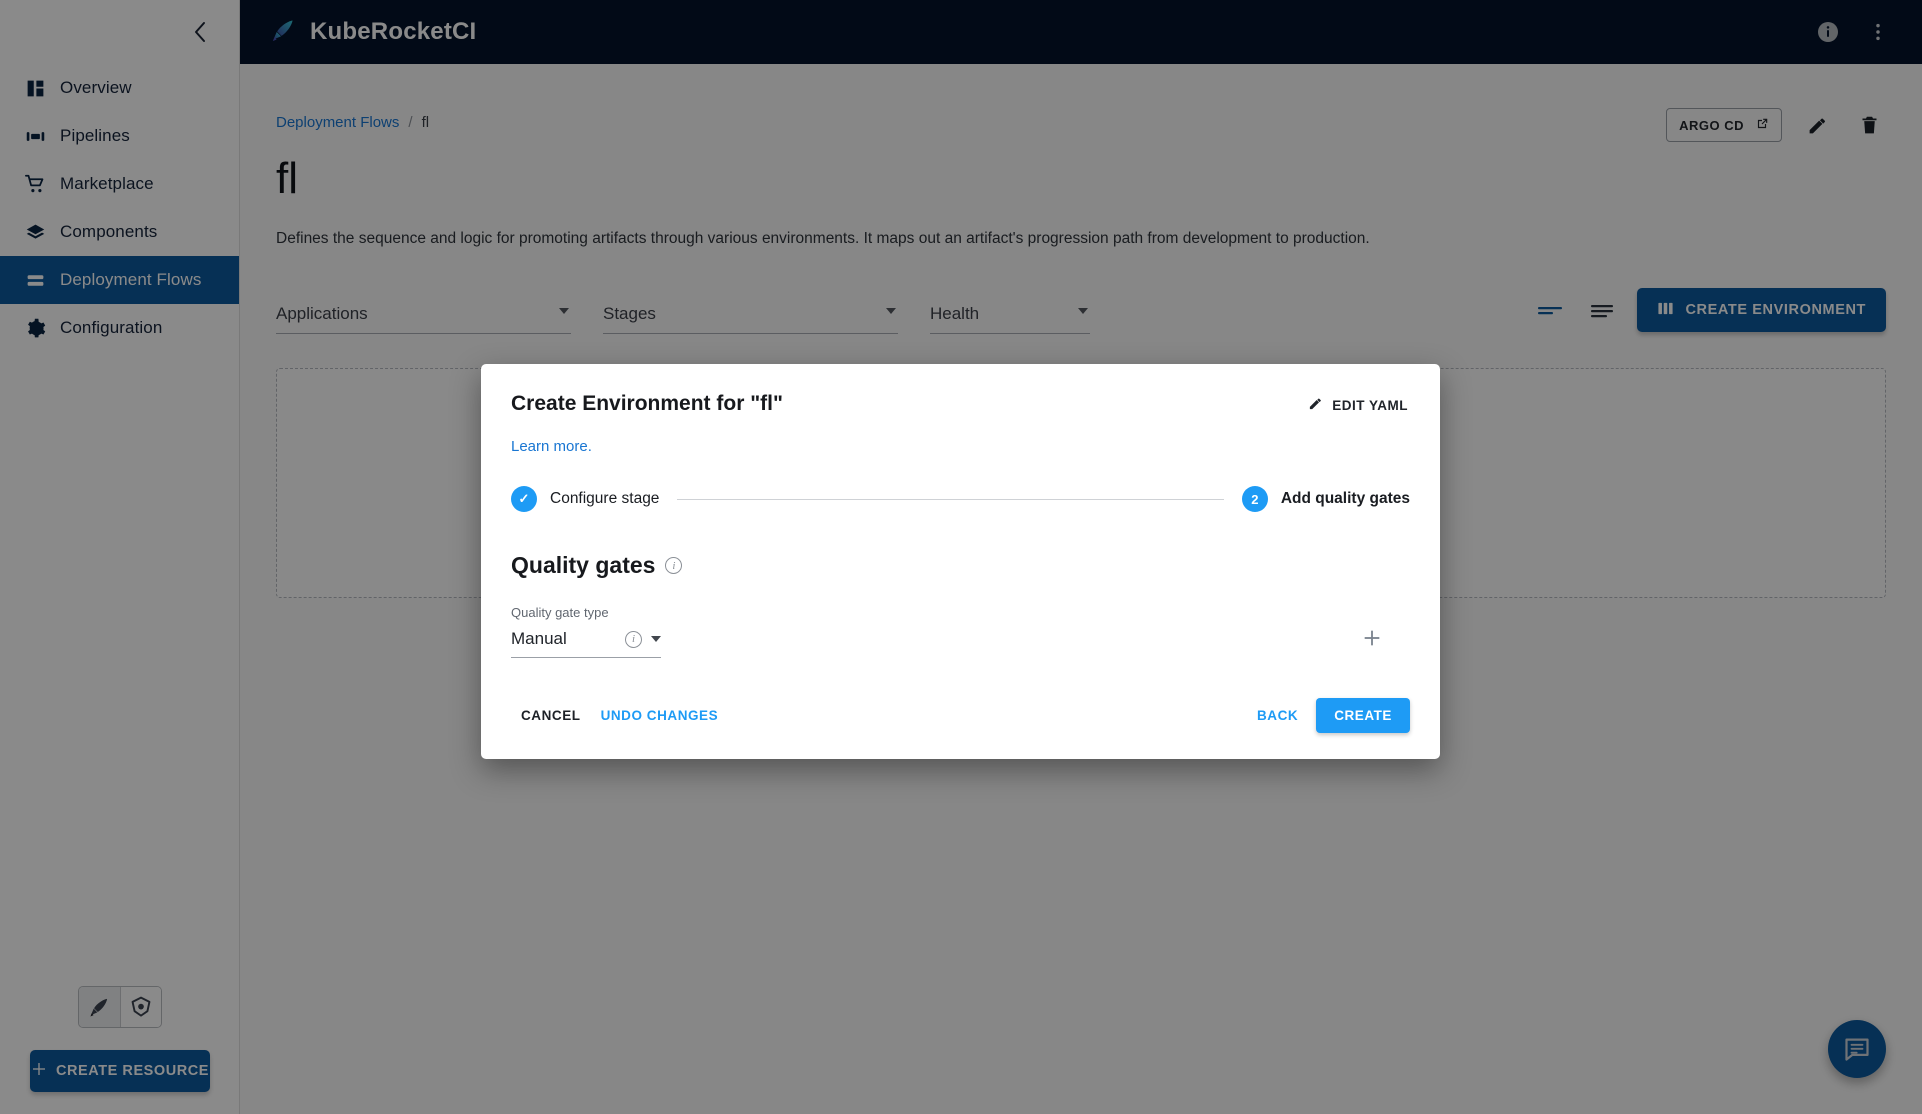  I want to click on dialog-title: Create Environment for "fl", so click(647, 403).